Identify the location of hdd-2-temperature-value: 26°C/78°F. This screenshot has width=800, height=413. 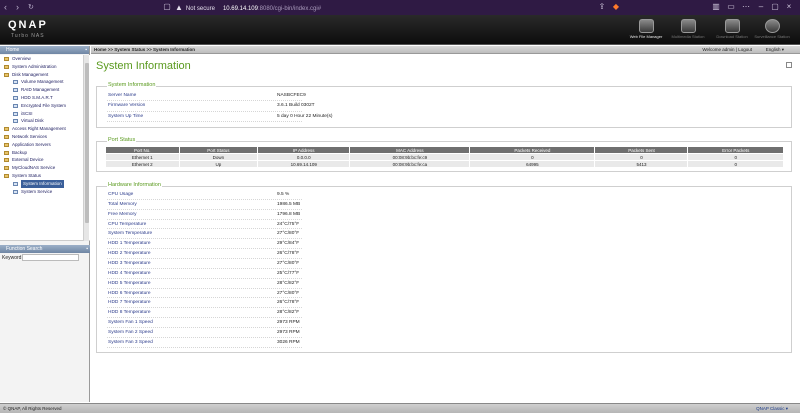
(288, 254).